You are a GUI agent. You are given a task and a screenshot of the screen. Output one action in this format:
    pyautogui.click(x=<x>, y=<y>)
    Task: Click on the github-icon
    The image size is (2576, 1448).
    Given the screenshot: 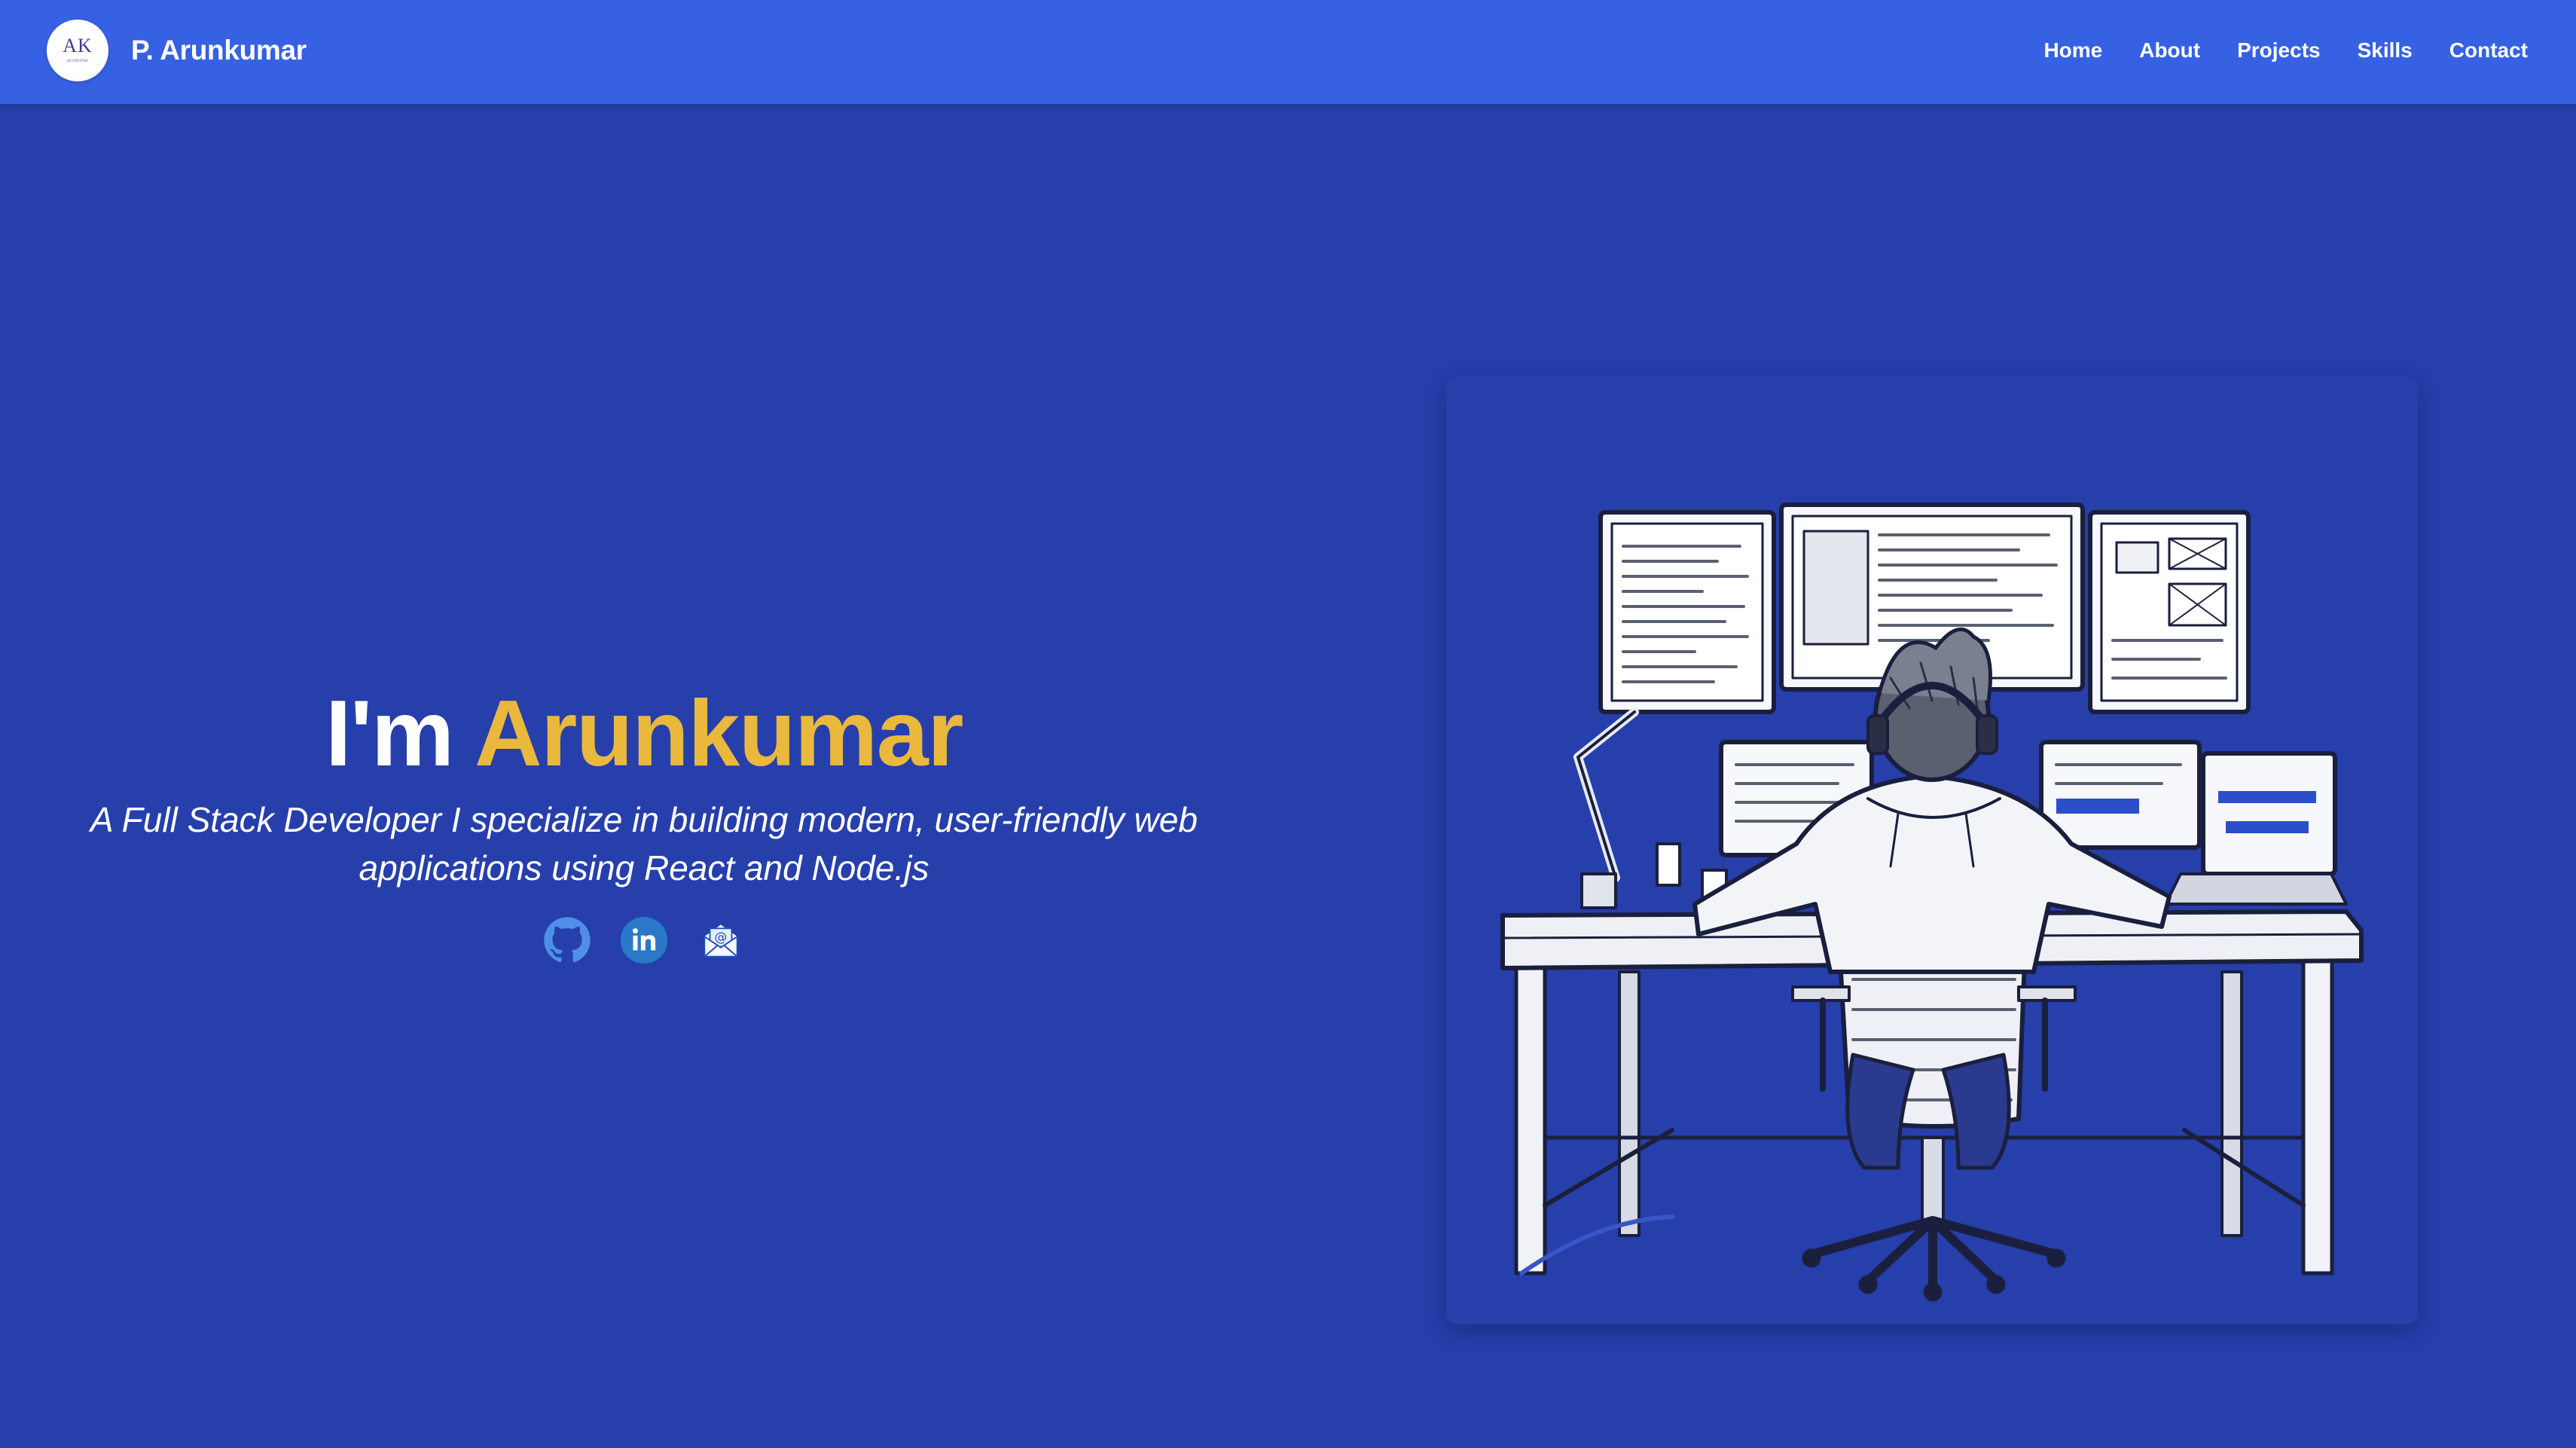 What is the action you would take?
    pyautogui.click(x=567, y=940)
    